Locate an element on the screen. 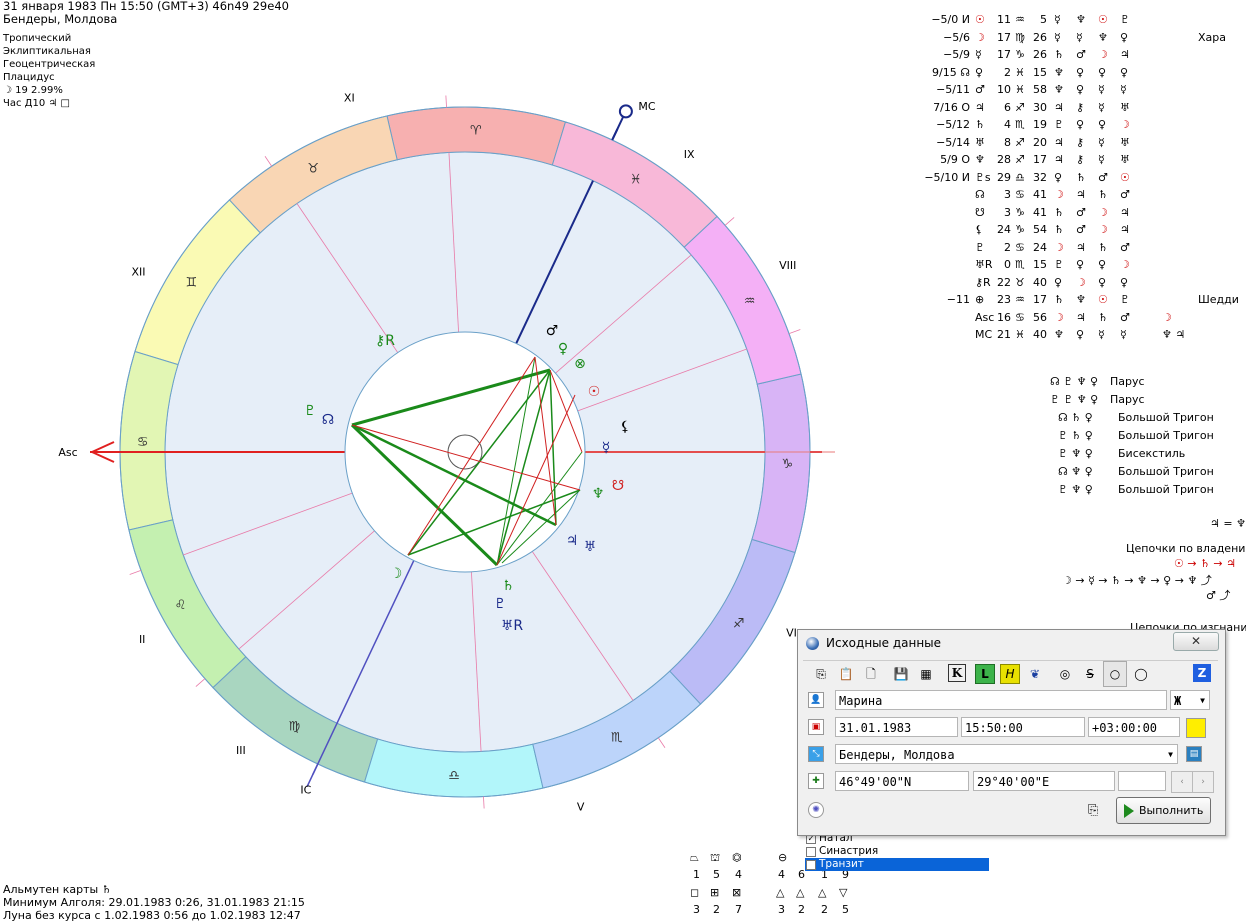 The width and height of the screenshot is (1246, 922). chart-mode-list: ✓ Натал Синастрия Транзит is located at coordinates (905, 851).